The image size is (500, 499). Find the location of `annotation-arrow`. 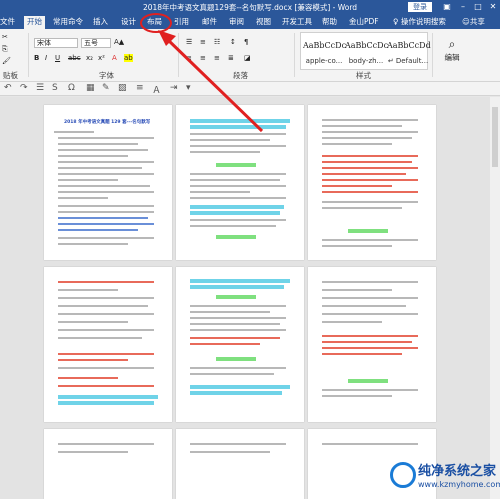

annotation-arrow is located at coordinates (211, 81).